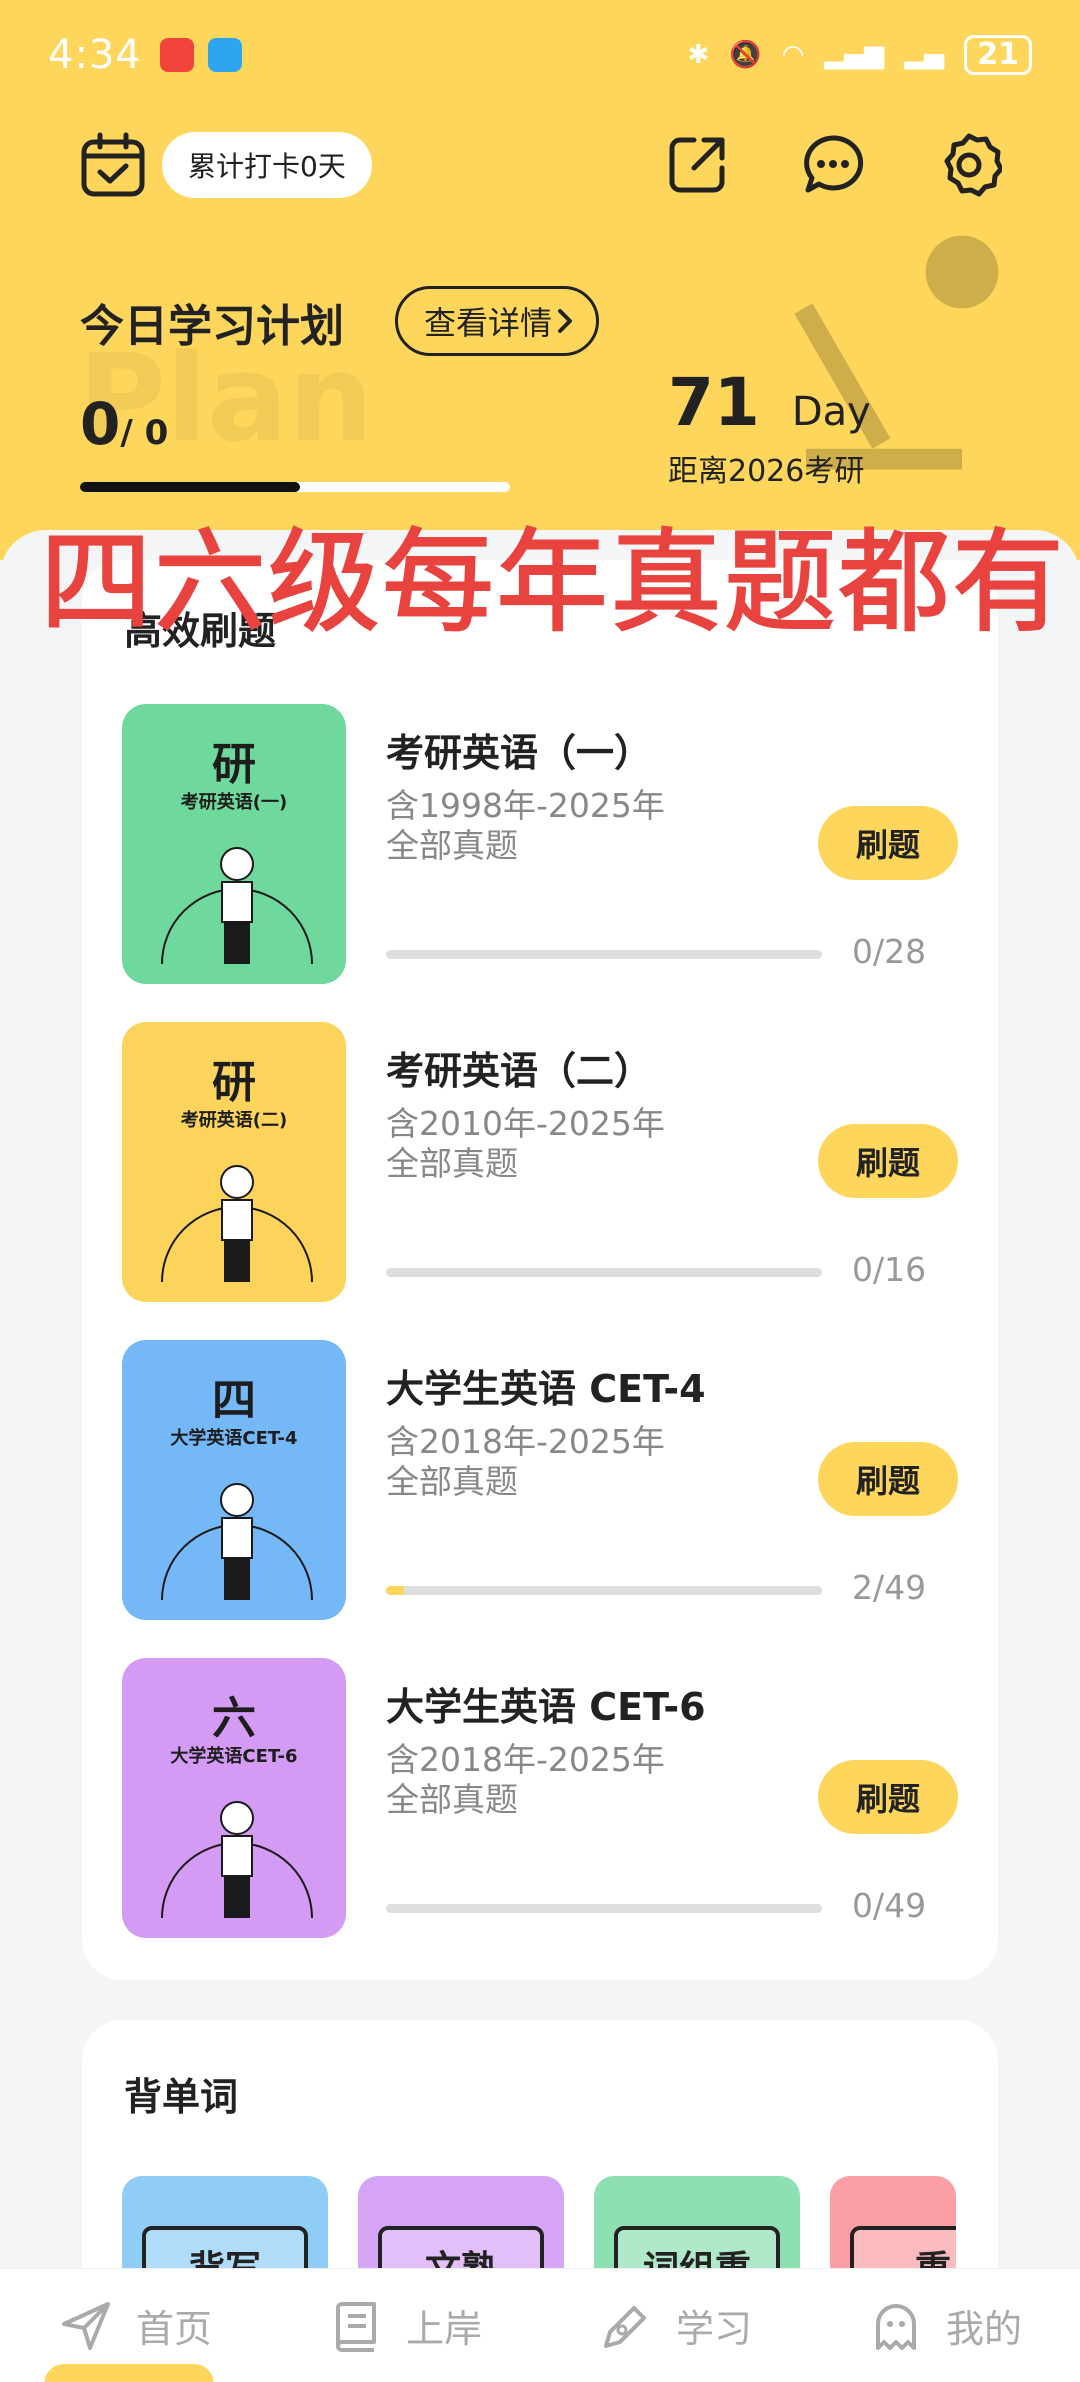 The height and width of the screenshot is (2382, 1080). Describe the element at coordinates (190, 487) in the screenshot. I see `plan-progress-fill` at that location.